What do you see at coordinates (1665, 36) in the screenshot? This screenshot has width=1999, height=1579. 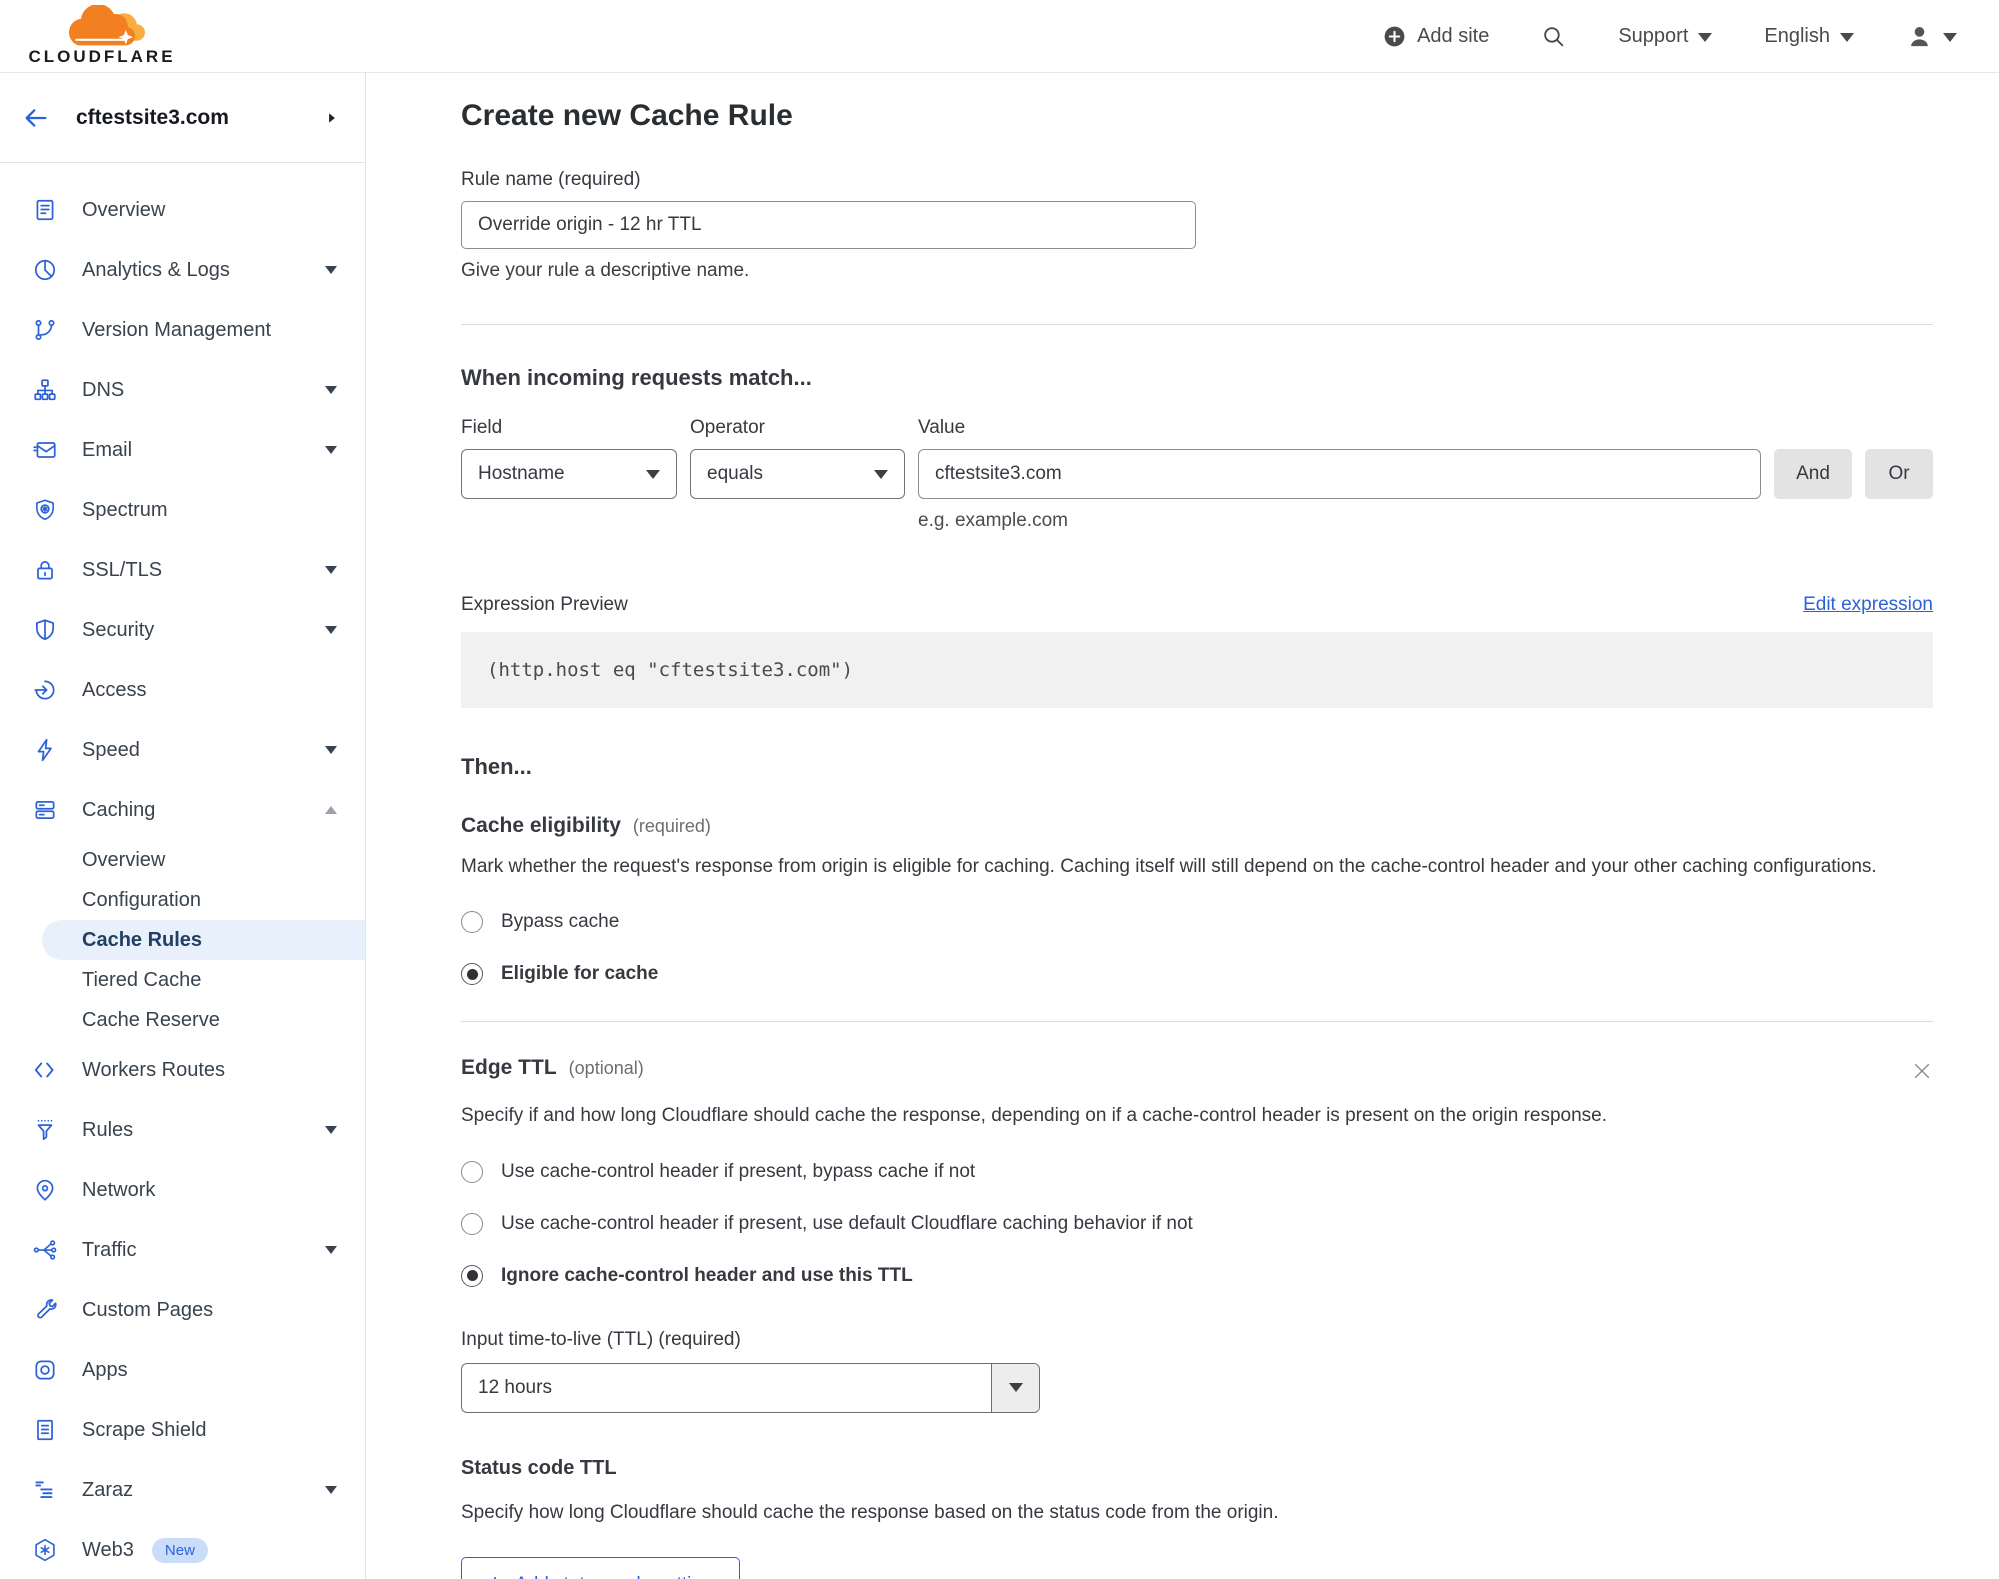 I see `support-menu: Support` at bounding box center [1665, 36].